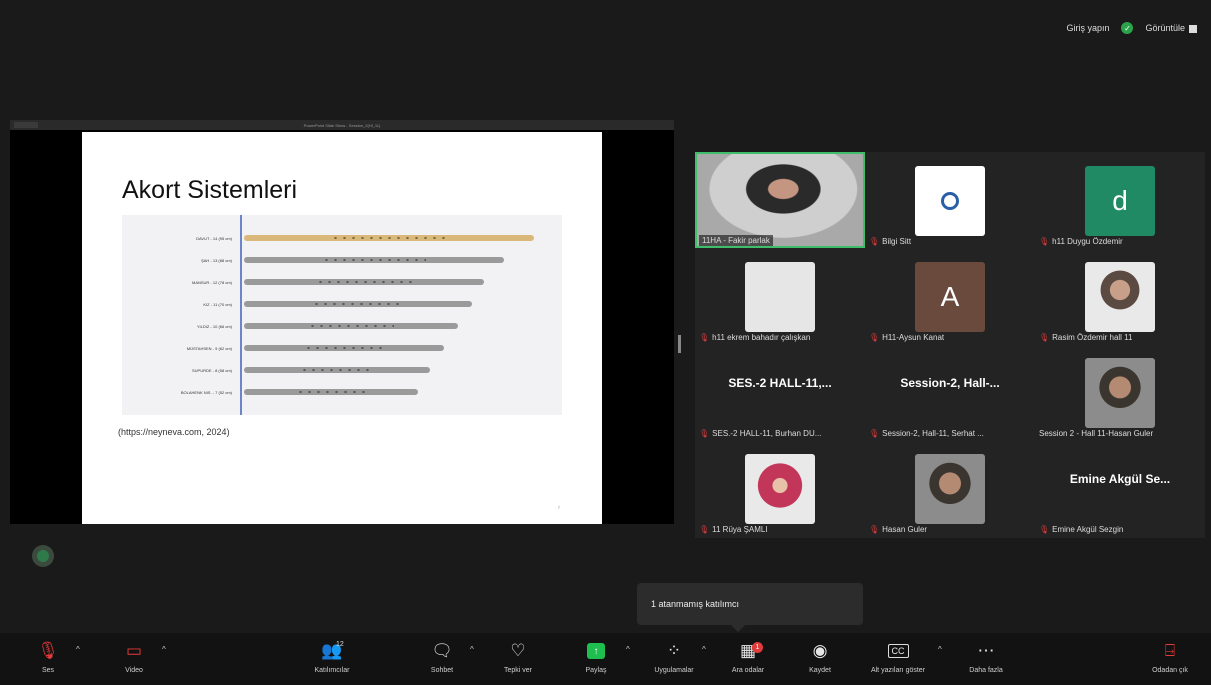 Image resolution: width=1211 pixels, height=685 pixels. Describe the element at coordinates (905, 529) in the screenshot. I see `participant-name: Hasan Guler` at that location.